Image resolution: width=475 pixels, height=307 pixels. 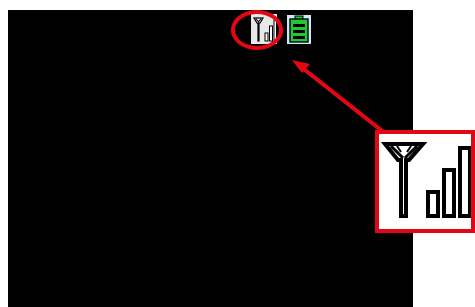 I want to click on battery-icon, so click(x=299, y=29).